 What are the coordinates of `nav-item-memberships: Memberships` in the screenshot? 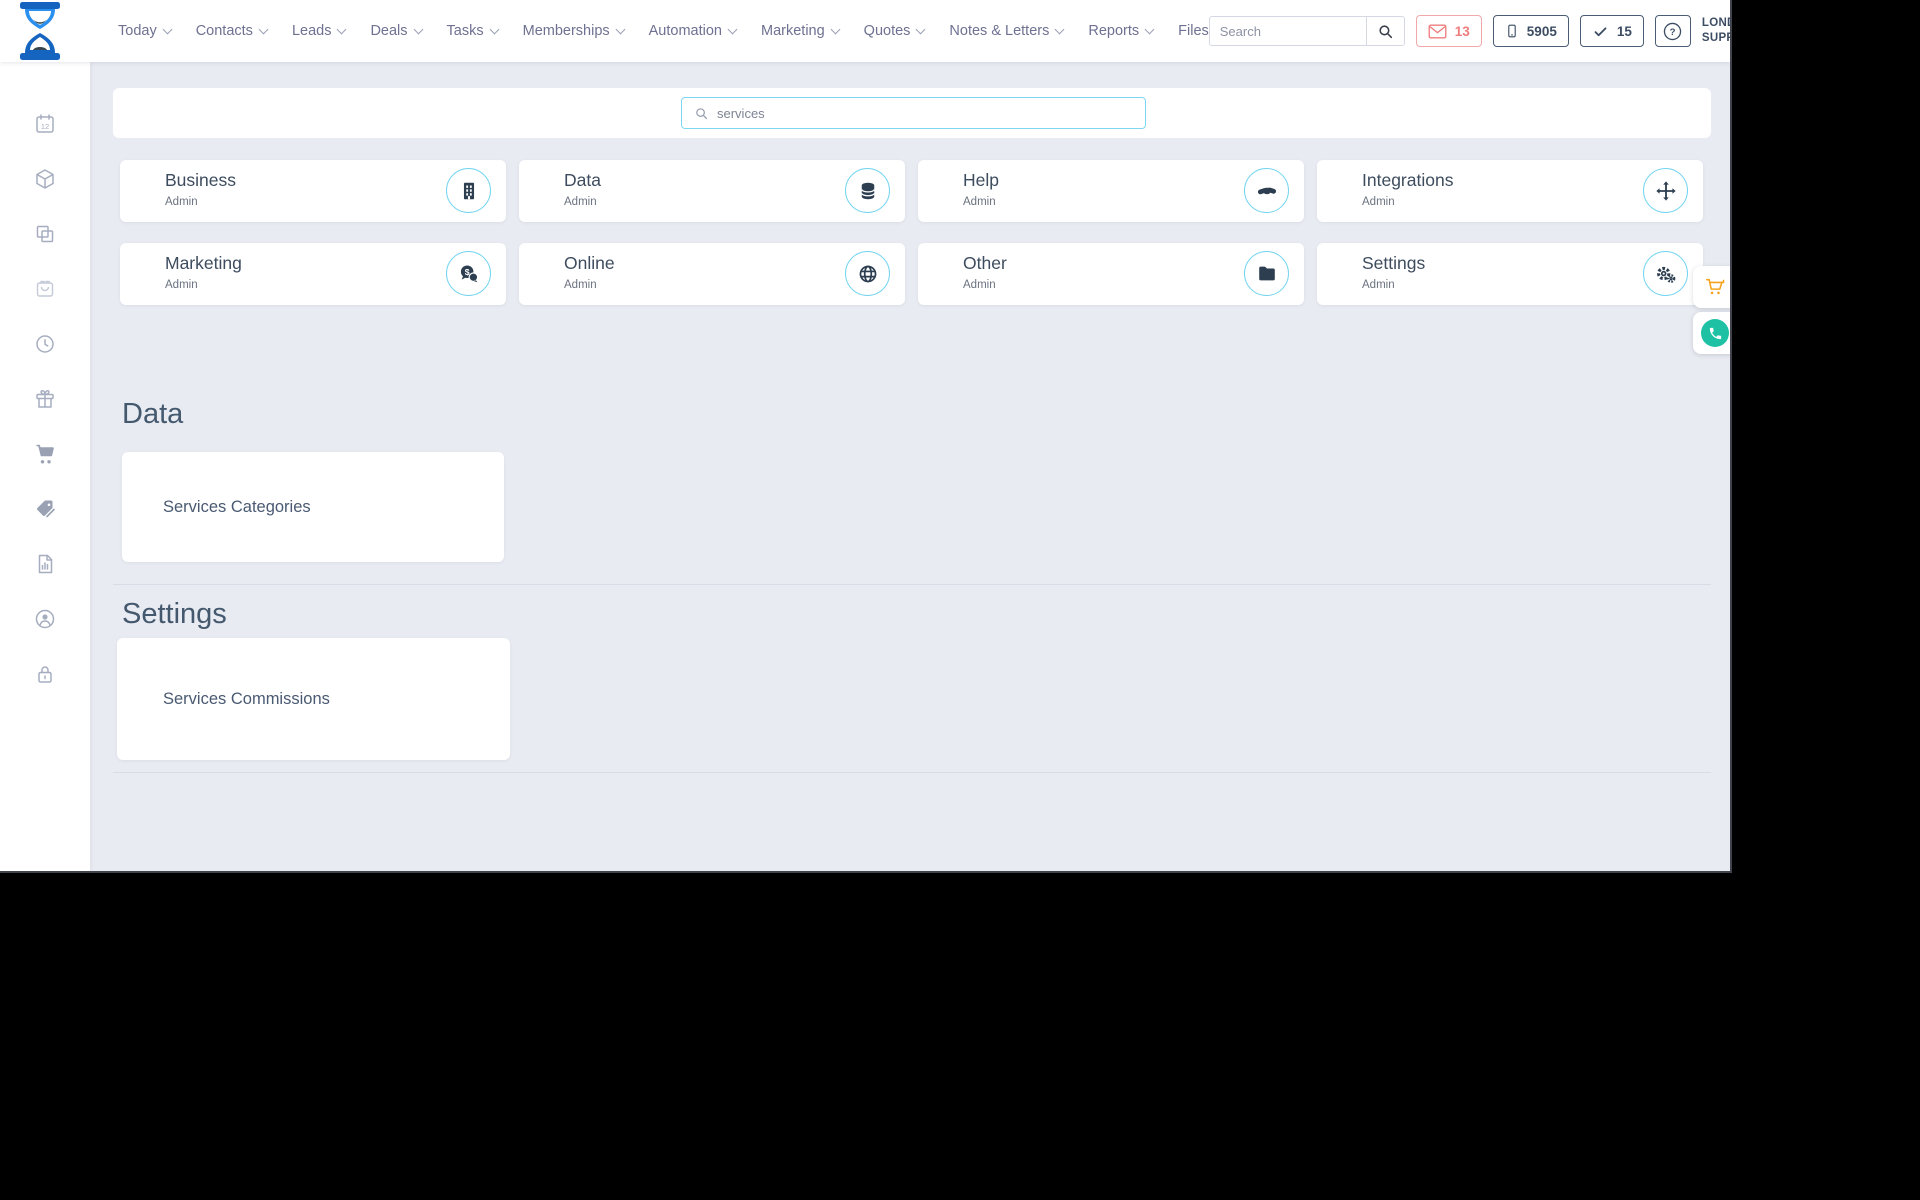 It's located at (574, 31).